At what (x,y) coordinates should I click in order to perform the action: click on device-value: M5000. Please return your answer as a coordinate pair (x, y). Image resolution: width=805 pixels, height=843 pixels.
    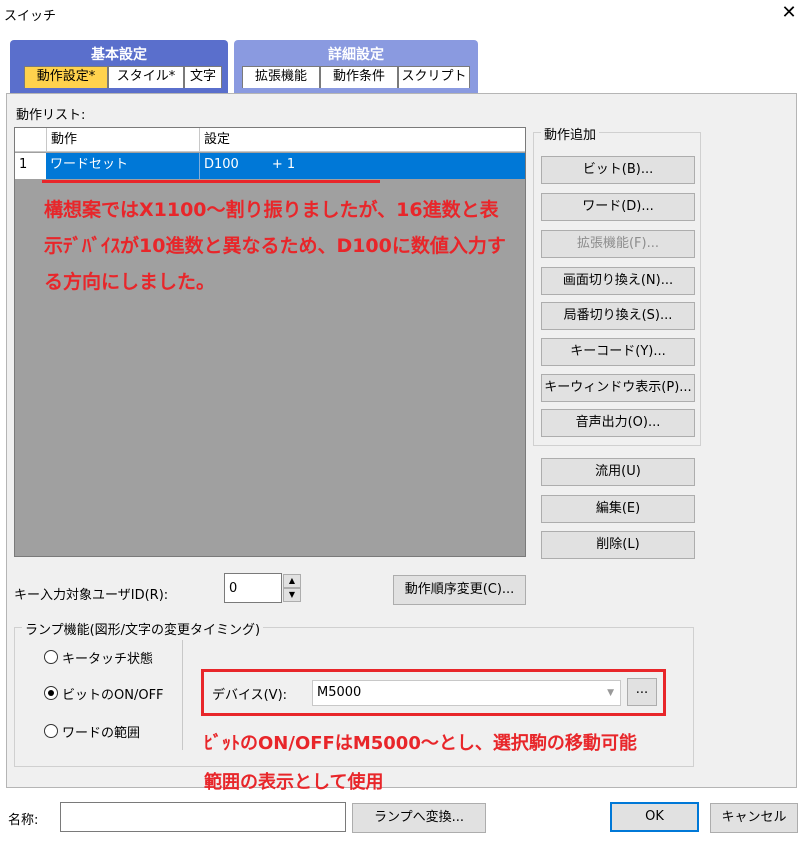
    Looking at the image, I should click on (339, 692).